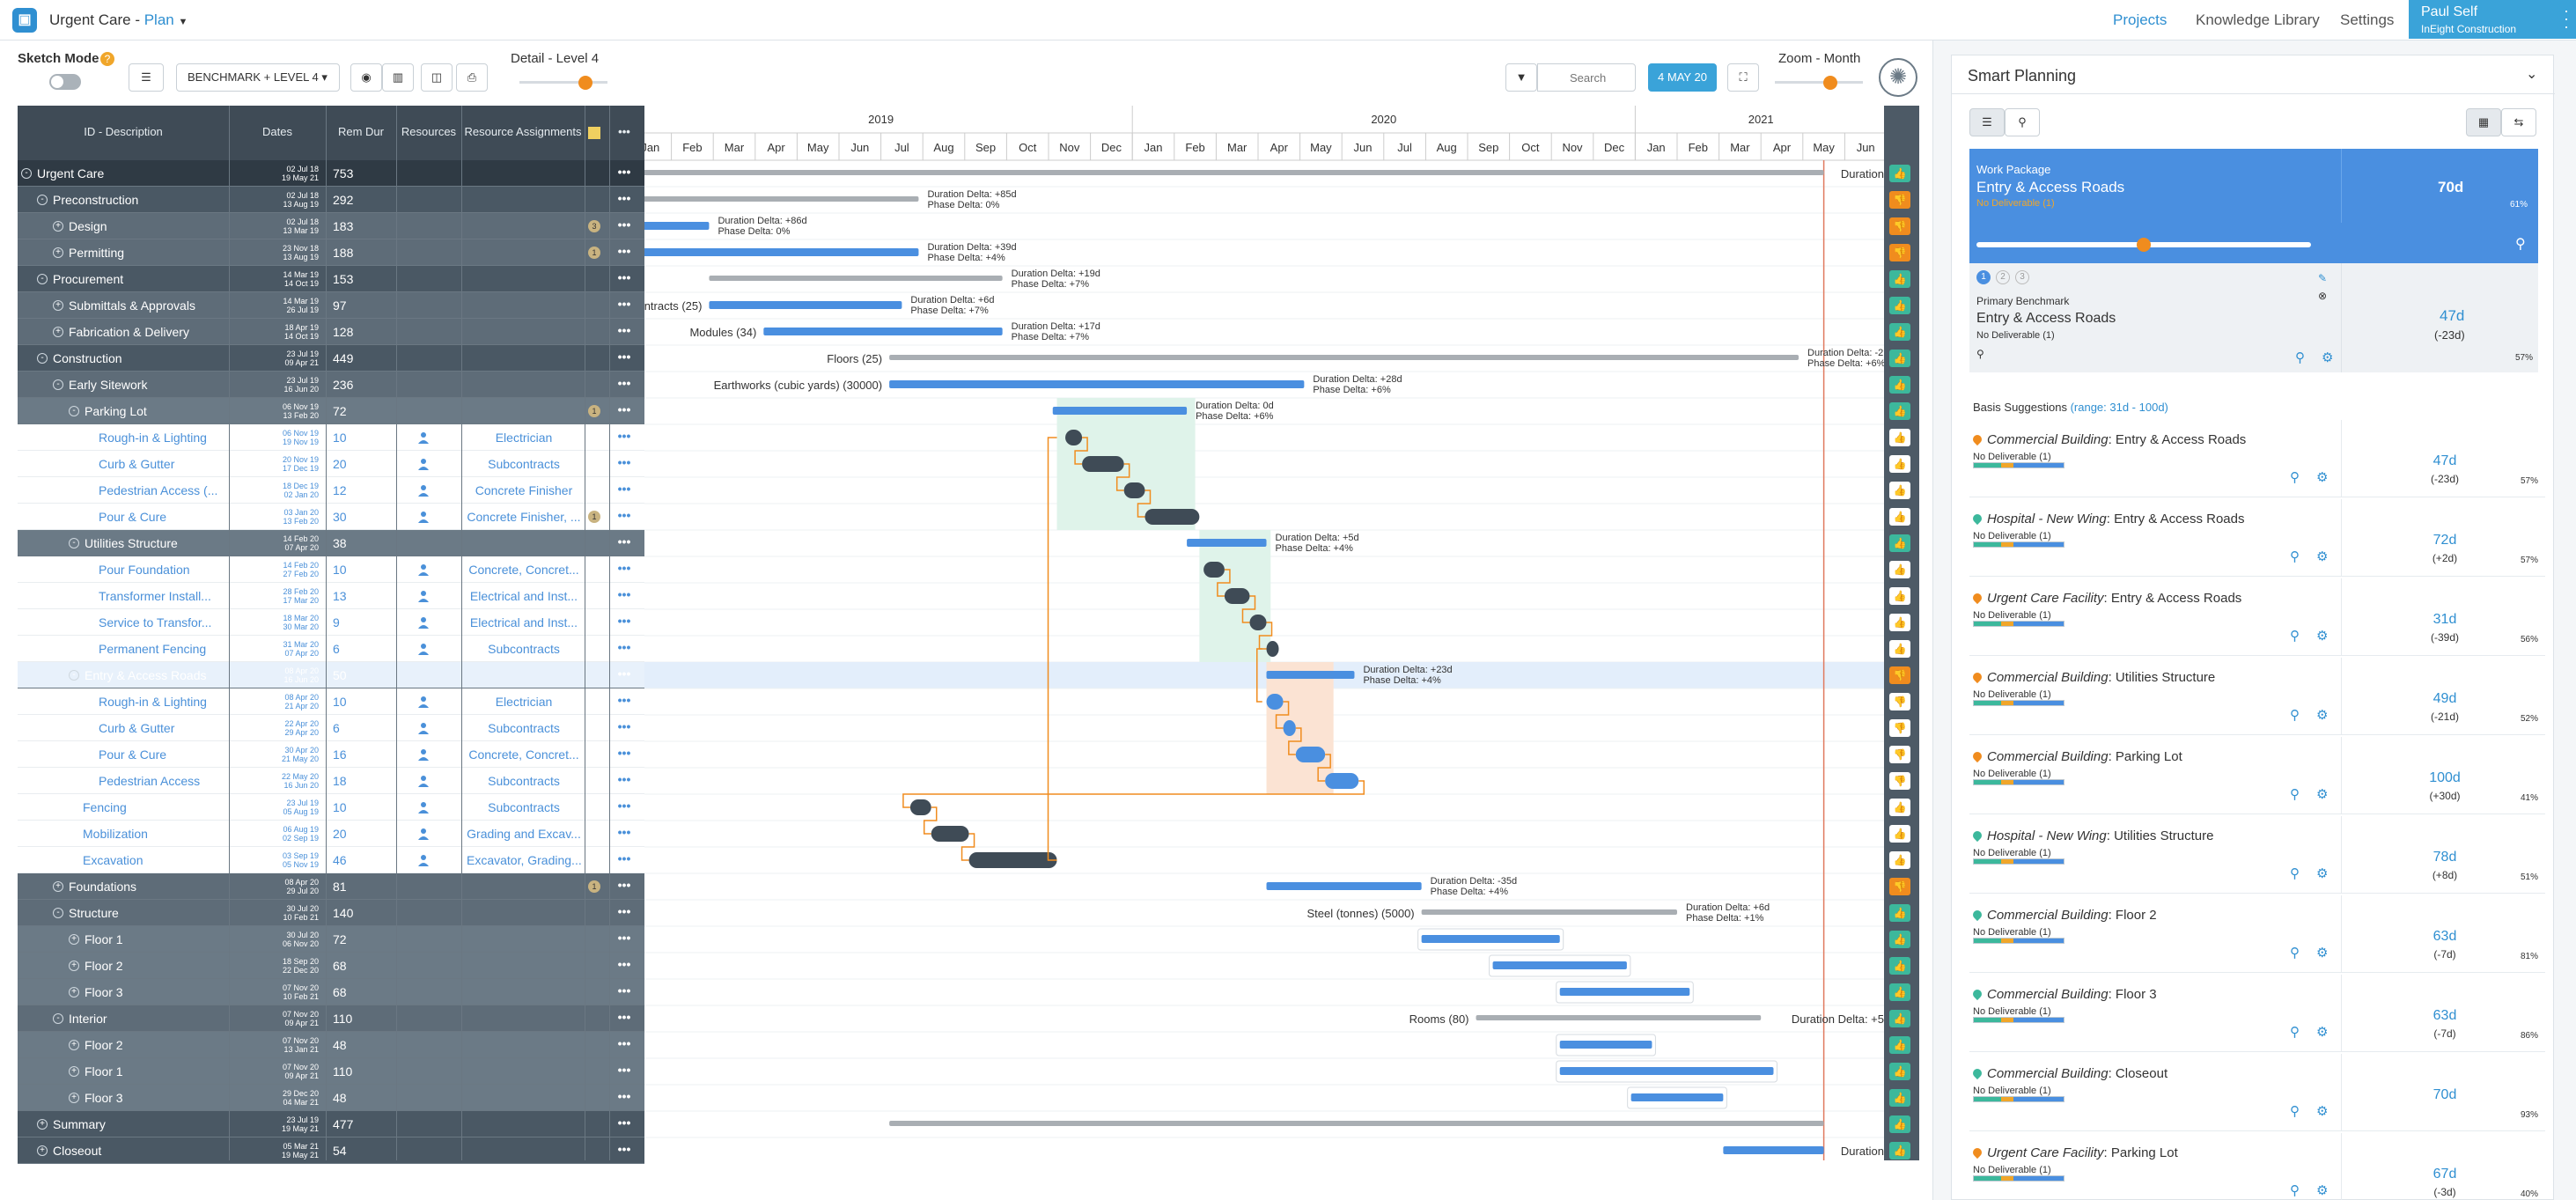  Describe the element at coordinates (1587, 77) in the screenshot. I see `search-input` at that location.